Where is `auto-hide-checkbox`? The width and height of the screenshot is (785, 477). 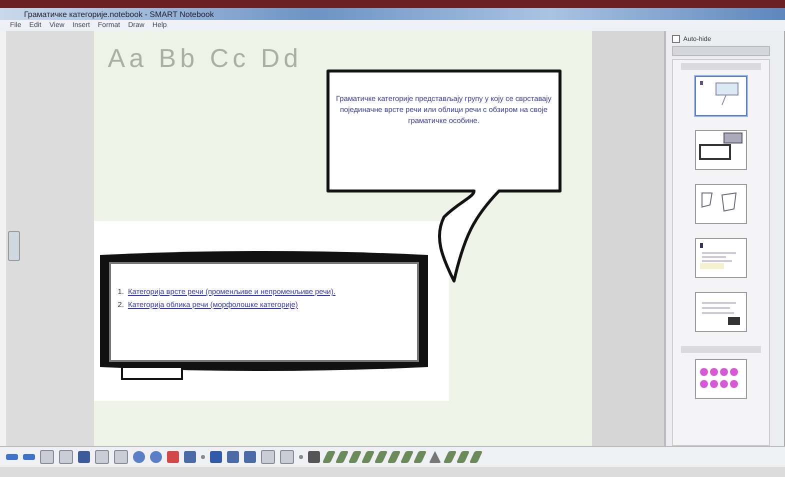
auto-hide-checkbox is located at coordinates (676, 39).